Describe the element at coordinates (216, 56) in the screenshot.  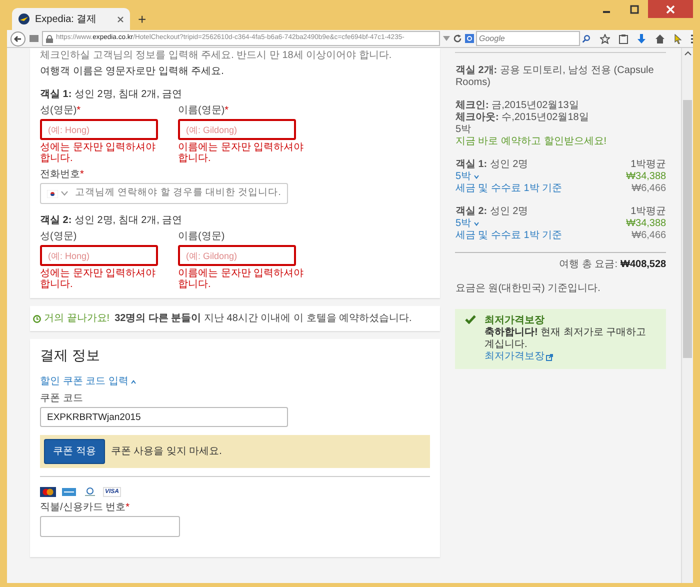
I see `instruction-text: 체크인하실 고객님의 정보를 입력해 주세요. 반드시 만 18세 이상이어야 합니다.` at that location.